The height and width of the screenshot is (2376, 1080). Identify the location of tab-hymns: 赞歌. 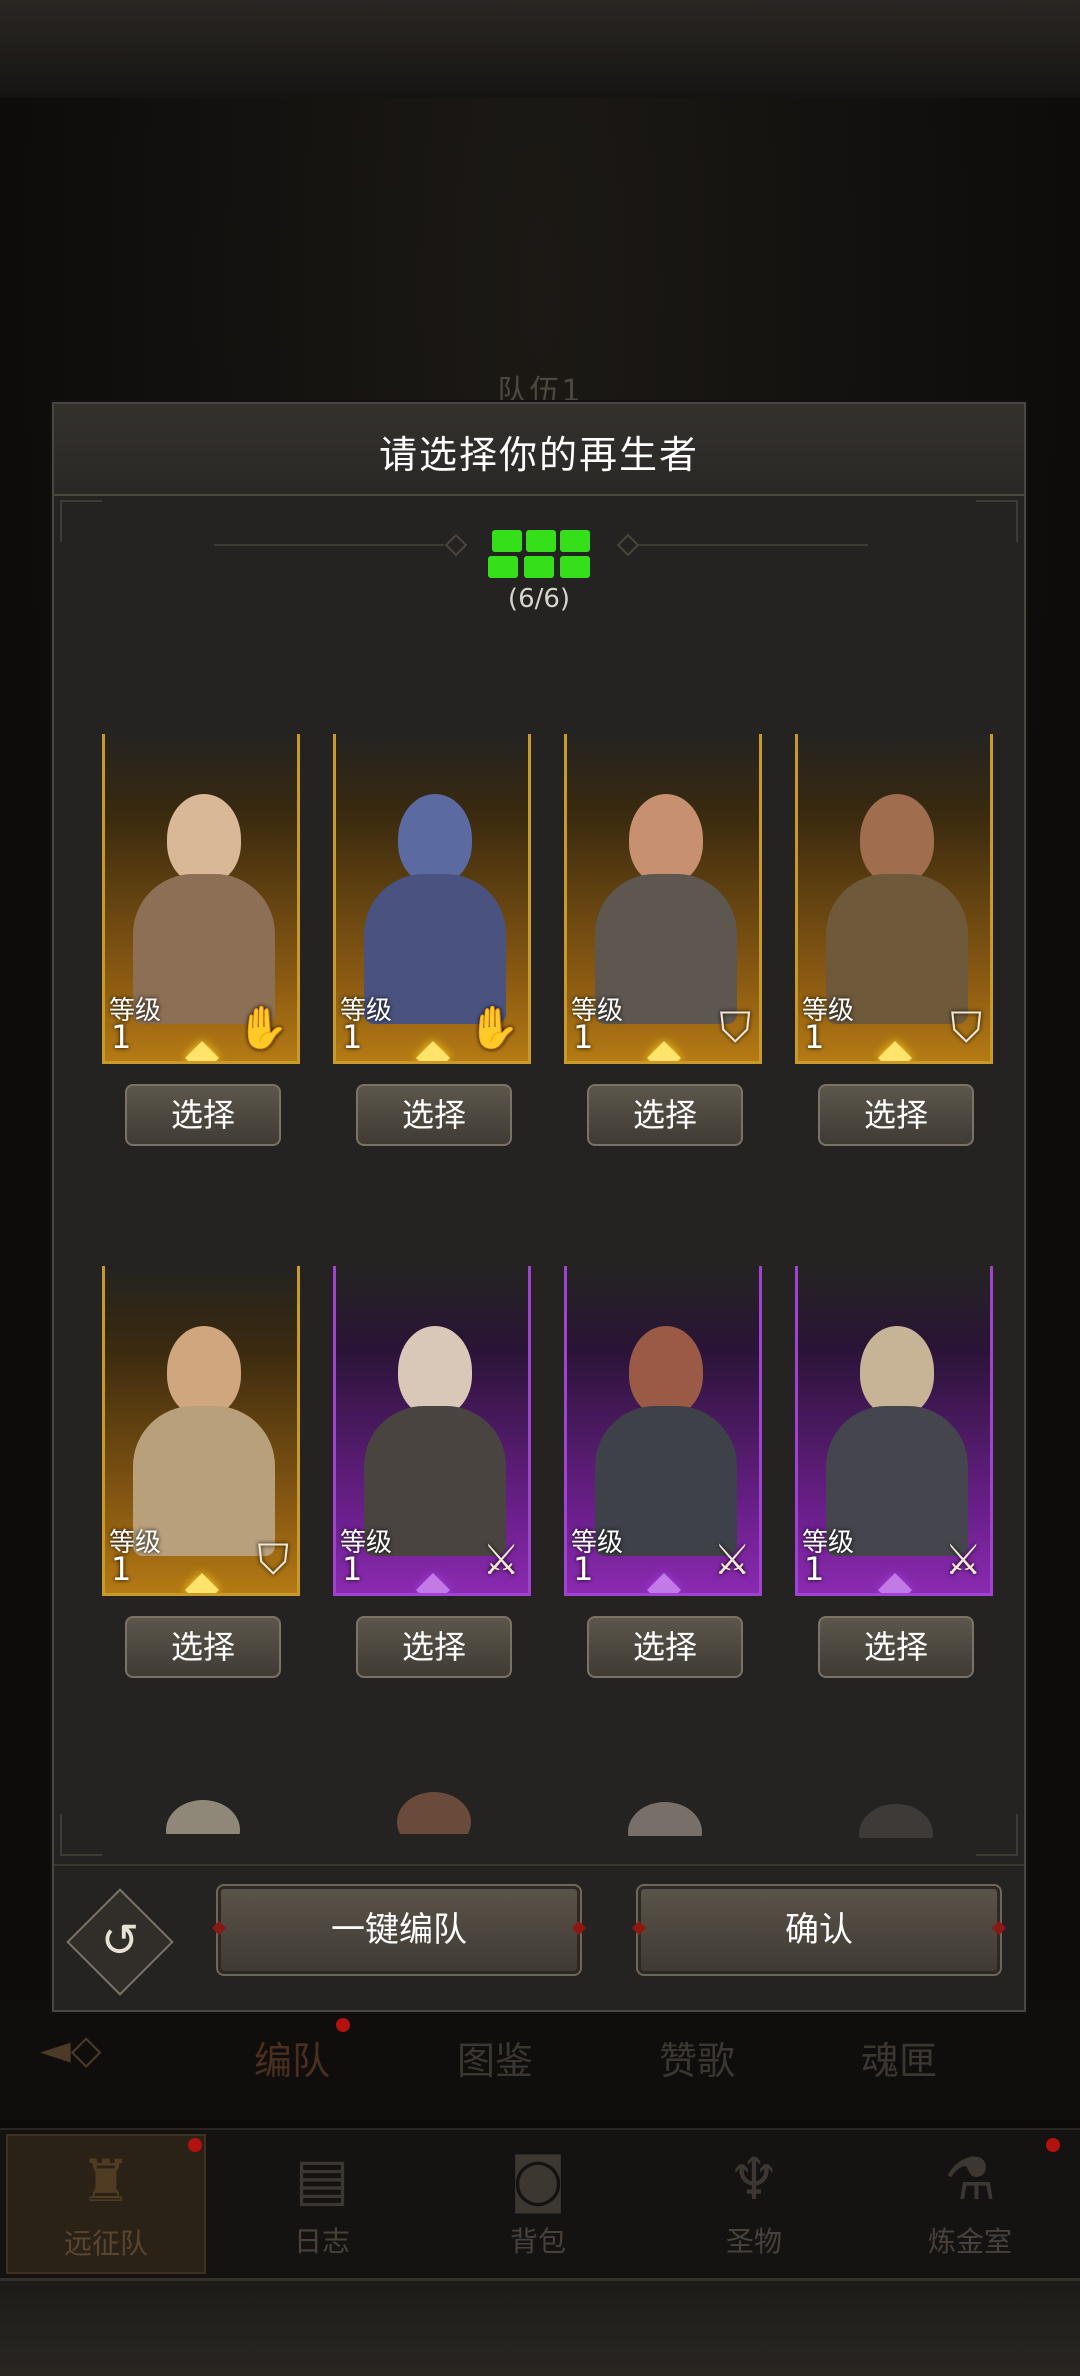
(697, 2057).